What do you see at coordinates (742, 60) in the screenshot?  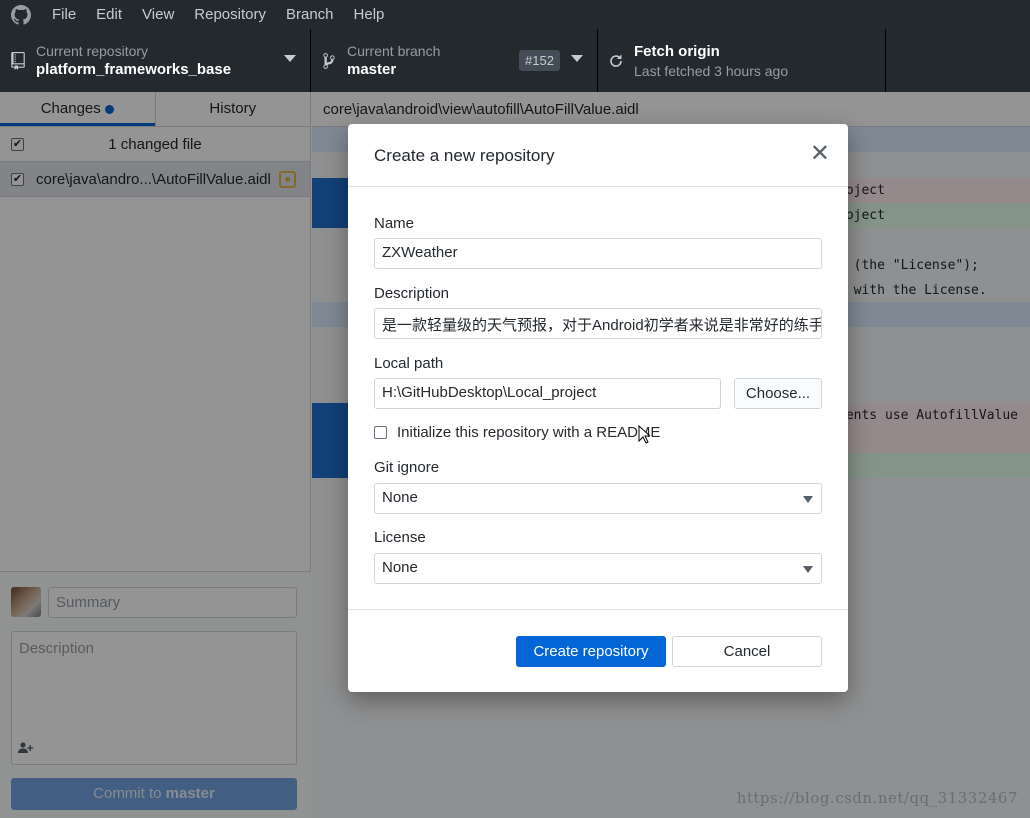 I see `fetch-origin-button: Fetch origin Last fetched 3 hours ago` at bounding box center [742, 60].